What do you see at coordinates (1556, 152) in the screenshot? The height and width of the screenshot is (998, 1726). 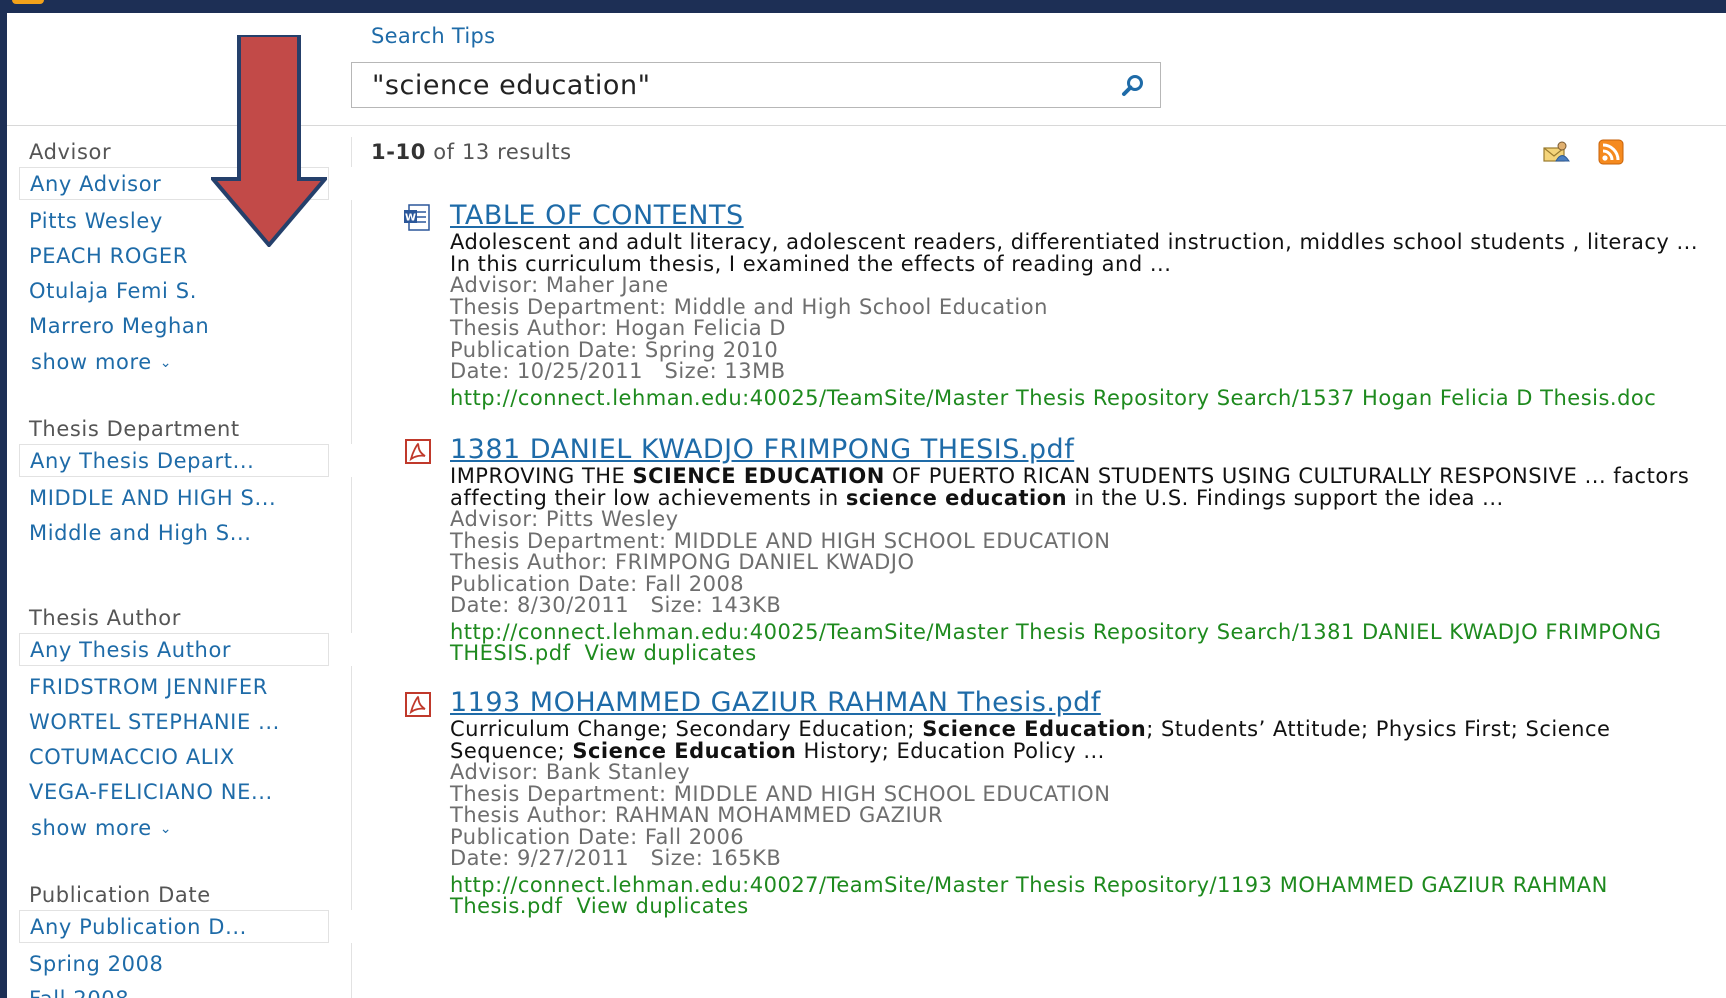 I see `alert-me-icon` at bounding box center [1556, 152].